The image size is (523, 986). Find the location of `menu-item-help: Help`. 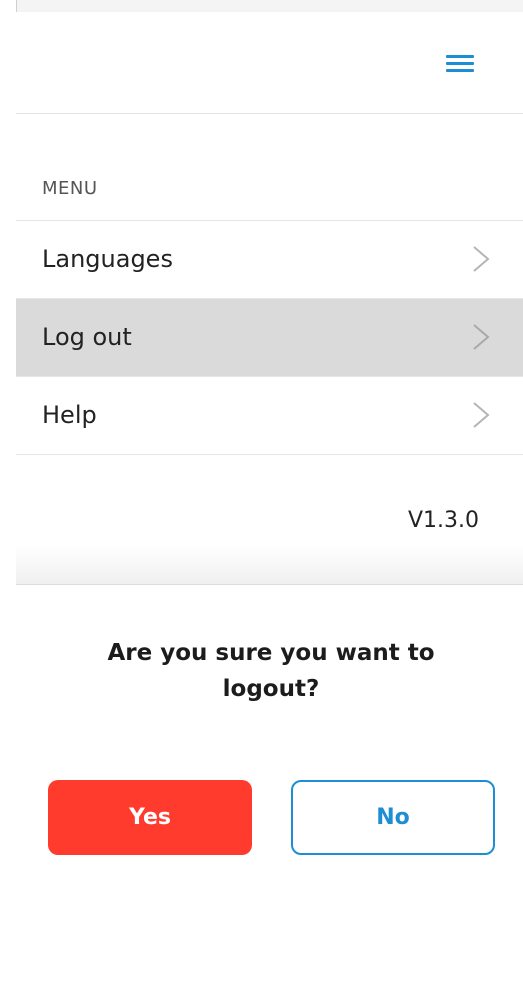

menu-item-help: Help is located at coordinates (269, 415).